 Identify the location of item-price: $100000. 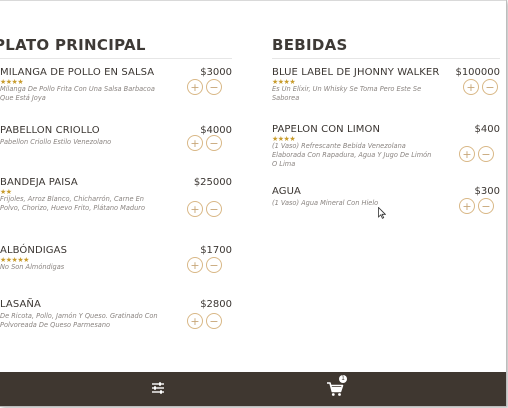
(477, 72).